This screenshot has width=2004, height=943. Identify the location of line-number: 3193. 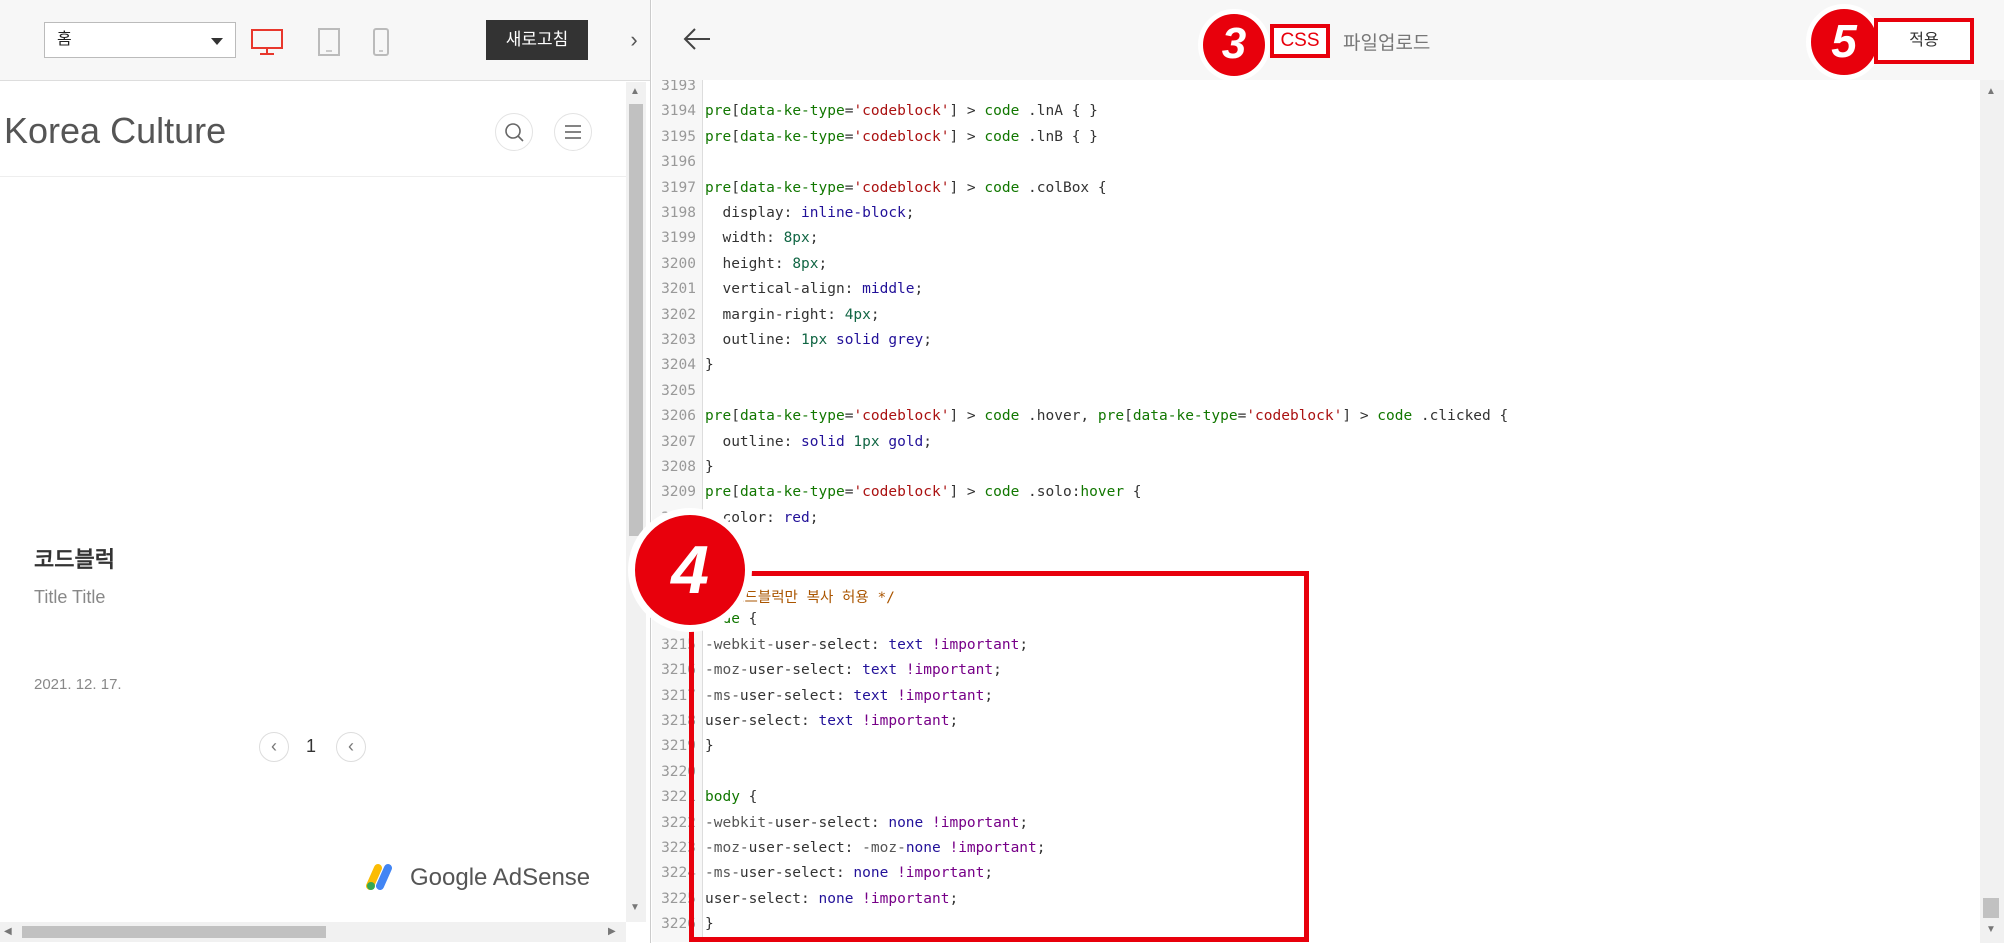
(678, 87).